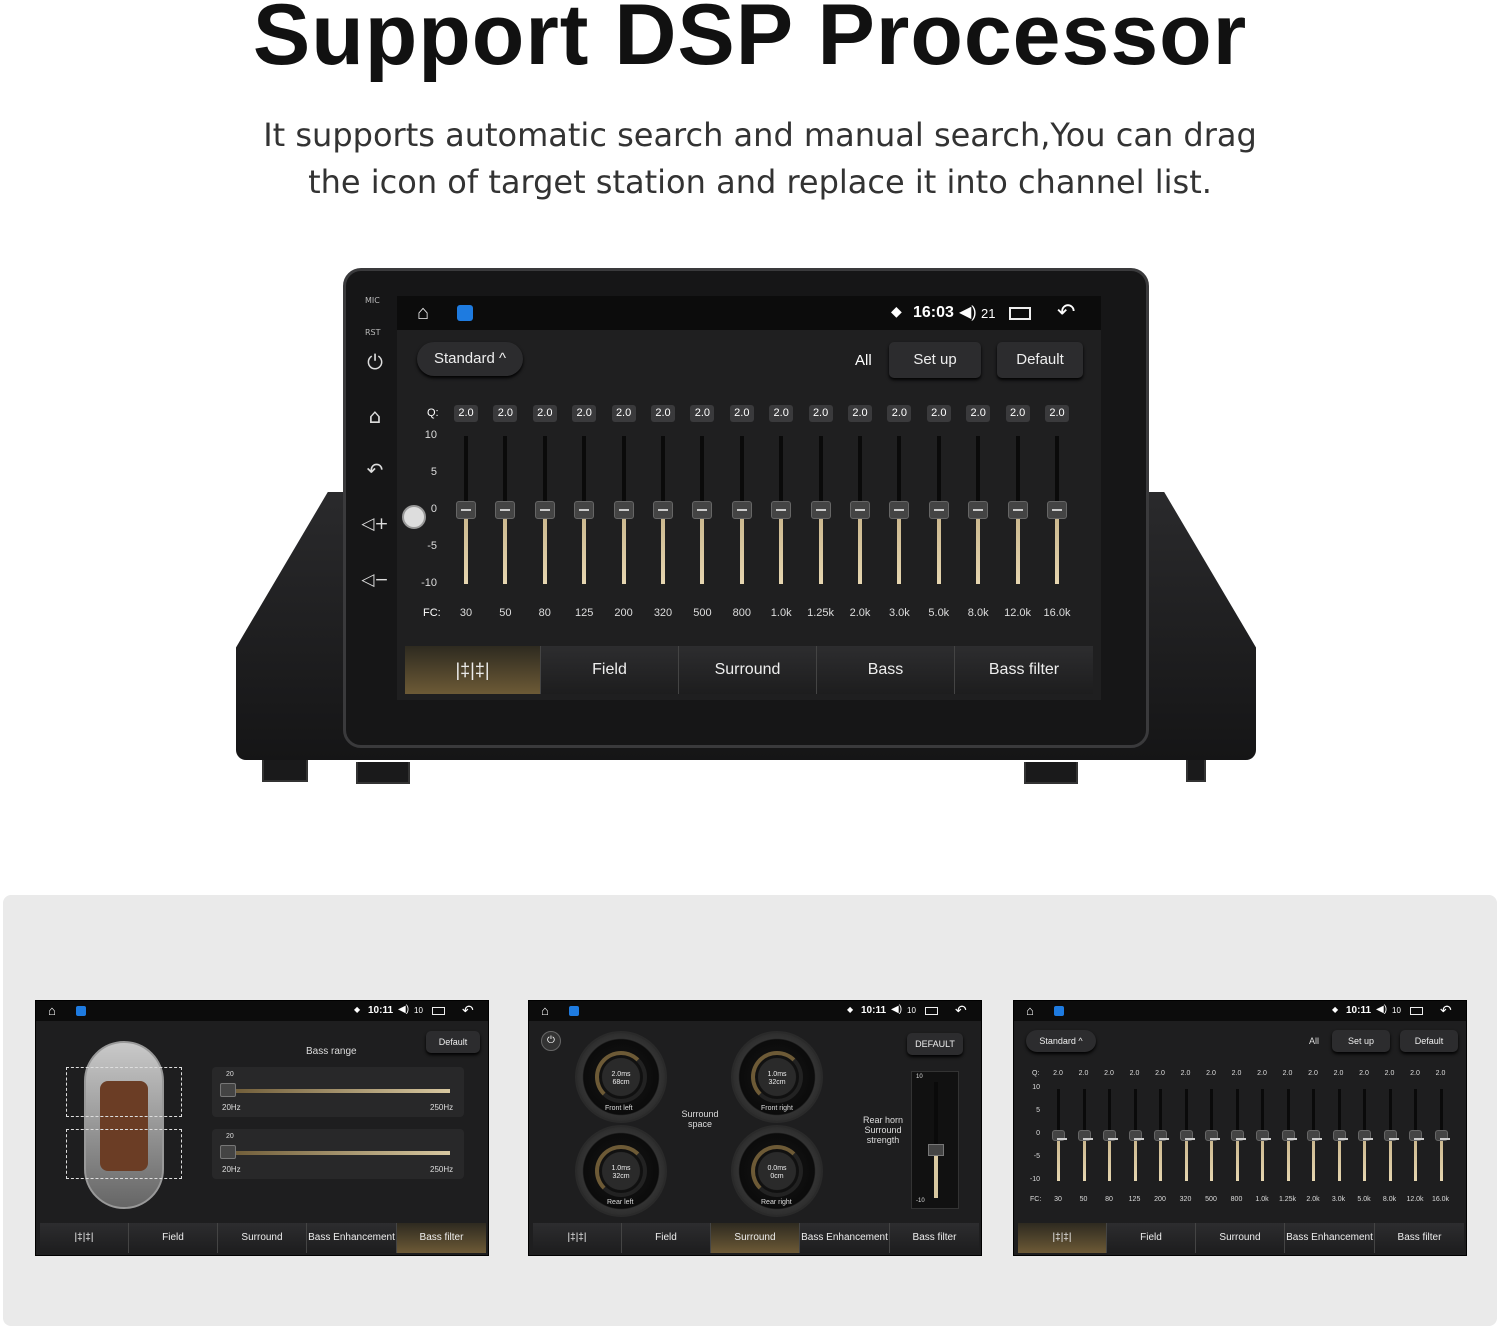 This screenshot has width=1500, height=1328. Describe the element at coordinates (414, 517) in the screenshot. I see `master-handle` at that location.